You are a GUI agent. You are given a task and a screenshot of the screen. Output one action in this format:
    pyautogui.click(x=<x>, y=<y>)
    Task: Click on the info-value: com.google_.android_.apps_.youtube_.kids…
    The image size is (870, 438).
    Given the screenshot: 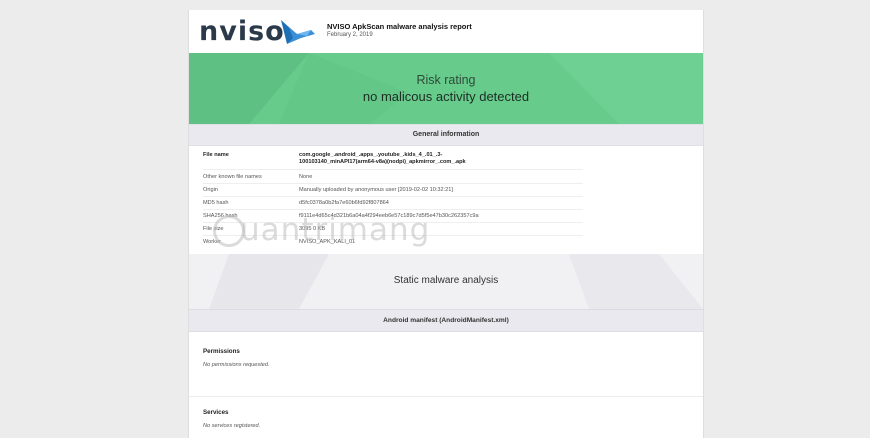 What is the action you would take?
    pyautogui.click(x=371, y=155)
    